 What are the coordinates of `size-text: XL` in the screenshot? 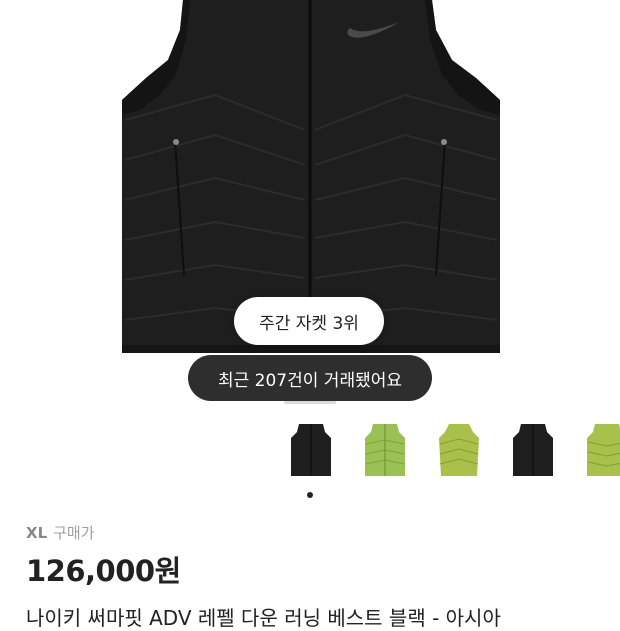 It's located at (37, 533).